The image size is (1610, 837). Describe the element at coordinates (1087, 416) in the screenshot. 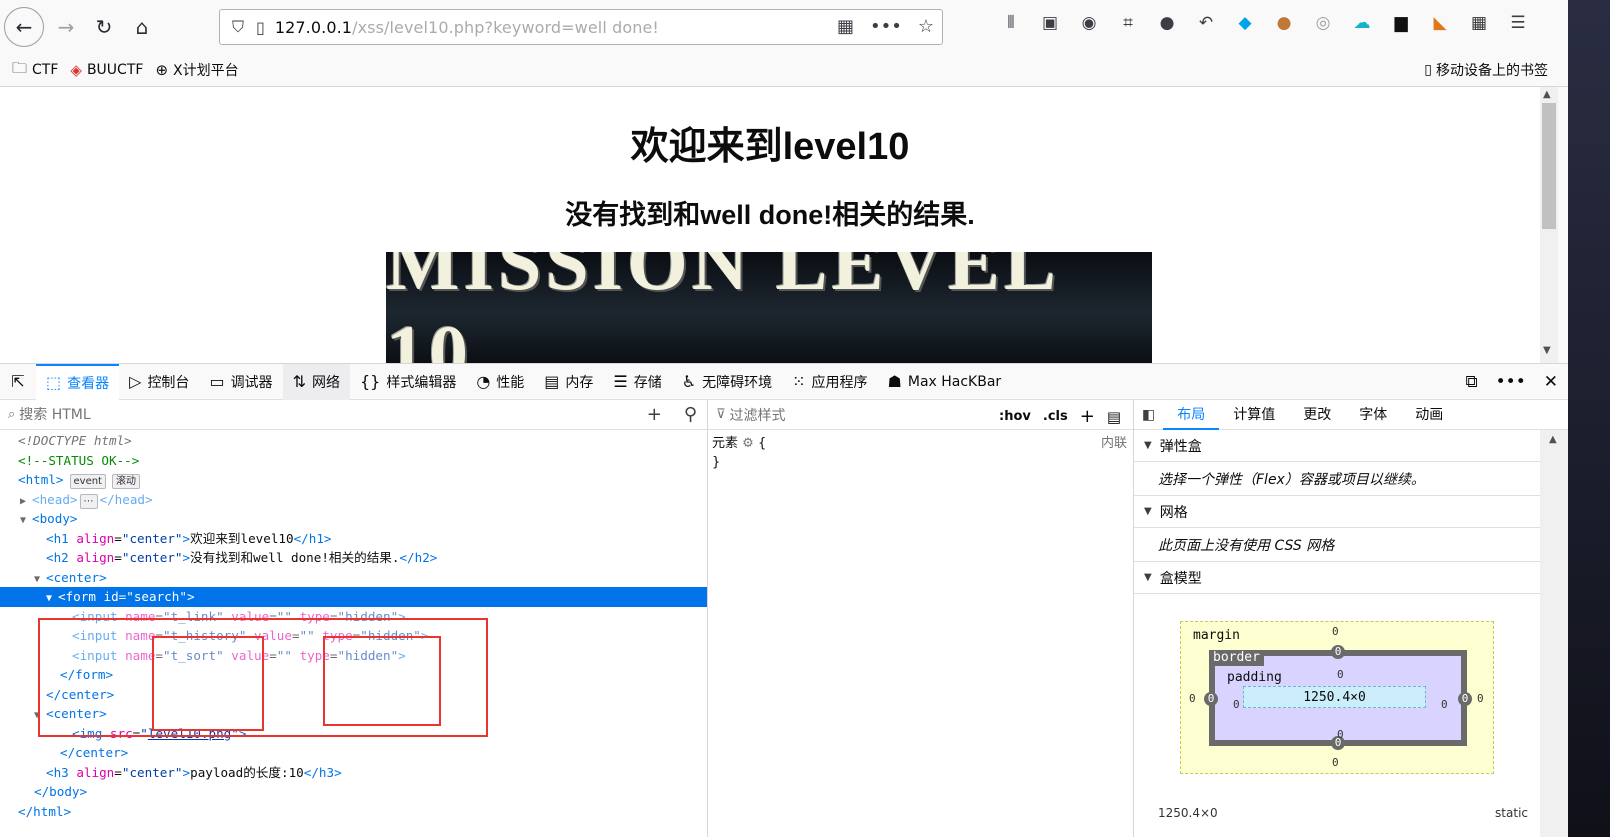

I see `add-rule-icon: +` at that location.